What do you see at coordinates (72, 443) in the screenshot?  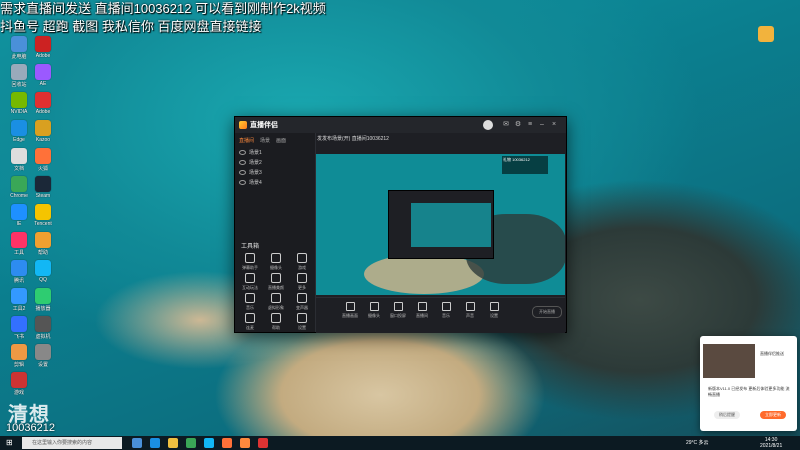 I see `taskbar-search-input: 在这里输入你要搜索的内容` at bounding box center [72, 443].